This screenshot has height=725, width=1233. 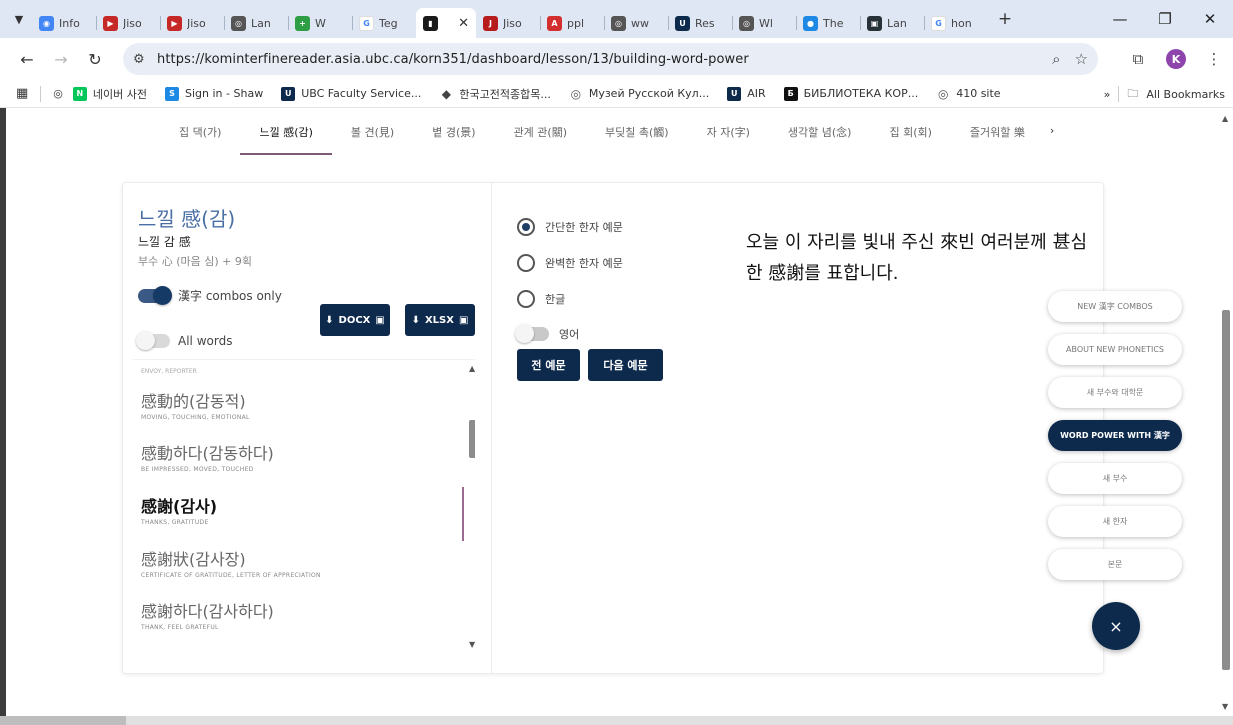 I want to click on folder-icon: 🗀, so click(x=1132, y=94).